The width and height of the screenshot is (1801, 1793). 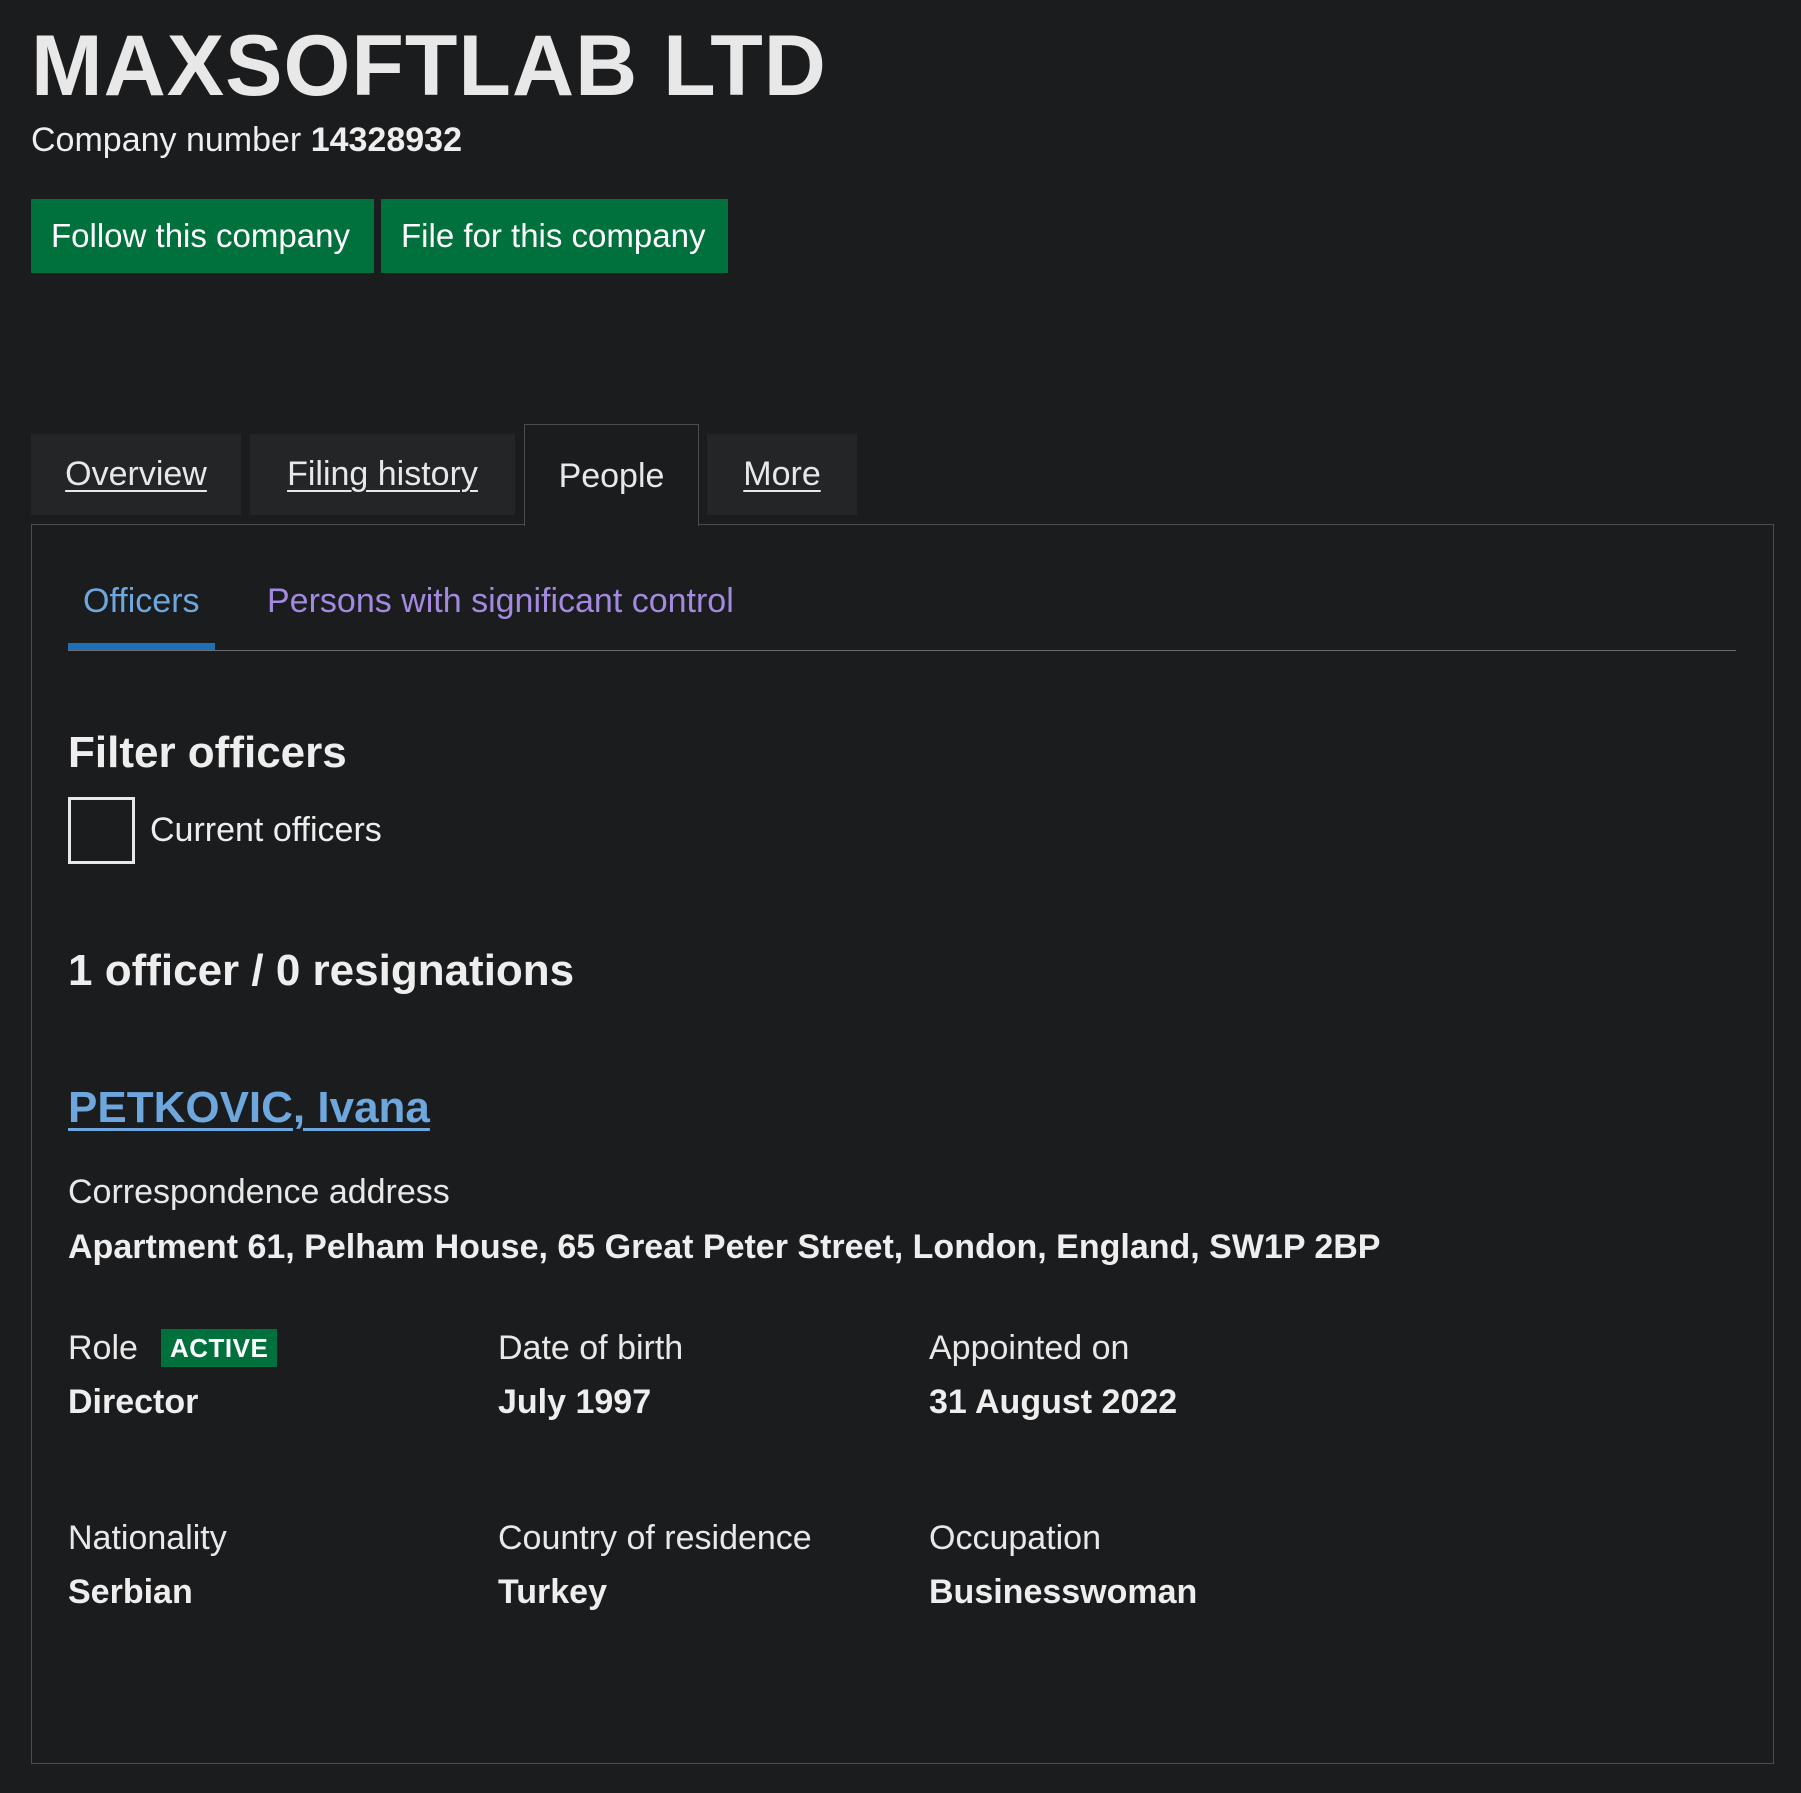 What do you see at coordinates (141, 601) in the screenshot?
I see `subtab-officers: Officers` at bounding box center [141, 601].